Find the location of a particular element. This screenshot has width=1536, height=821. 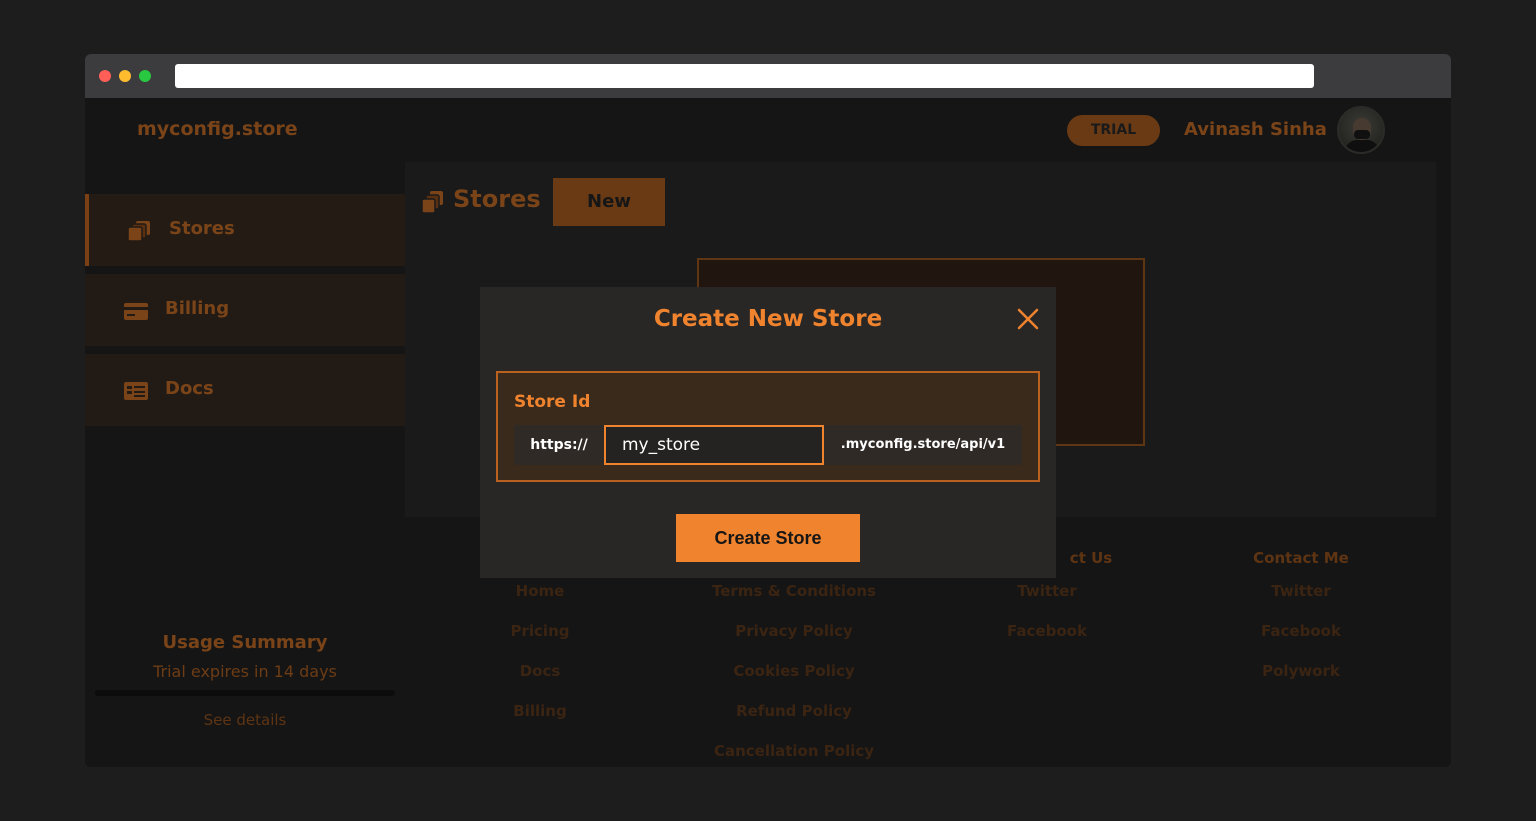

footer-link-polywork: Polywork is located at coordinates (1301, 671).